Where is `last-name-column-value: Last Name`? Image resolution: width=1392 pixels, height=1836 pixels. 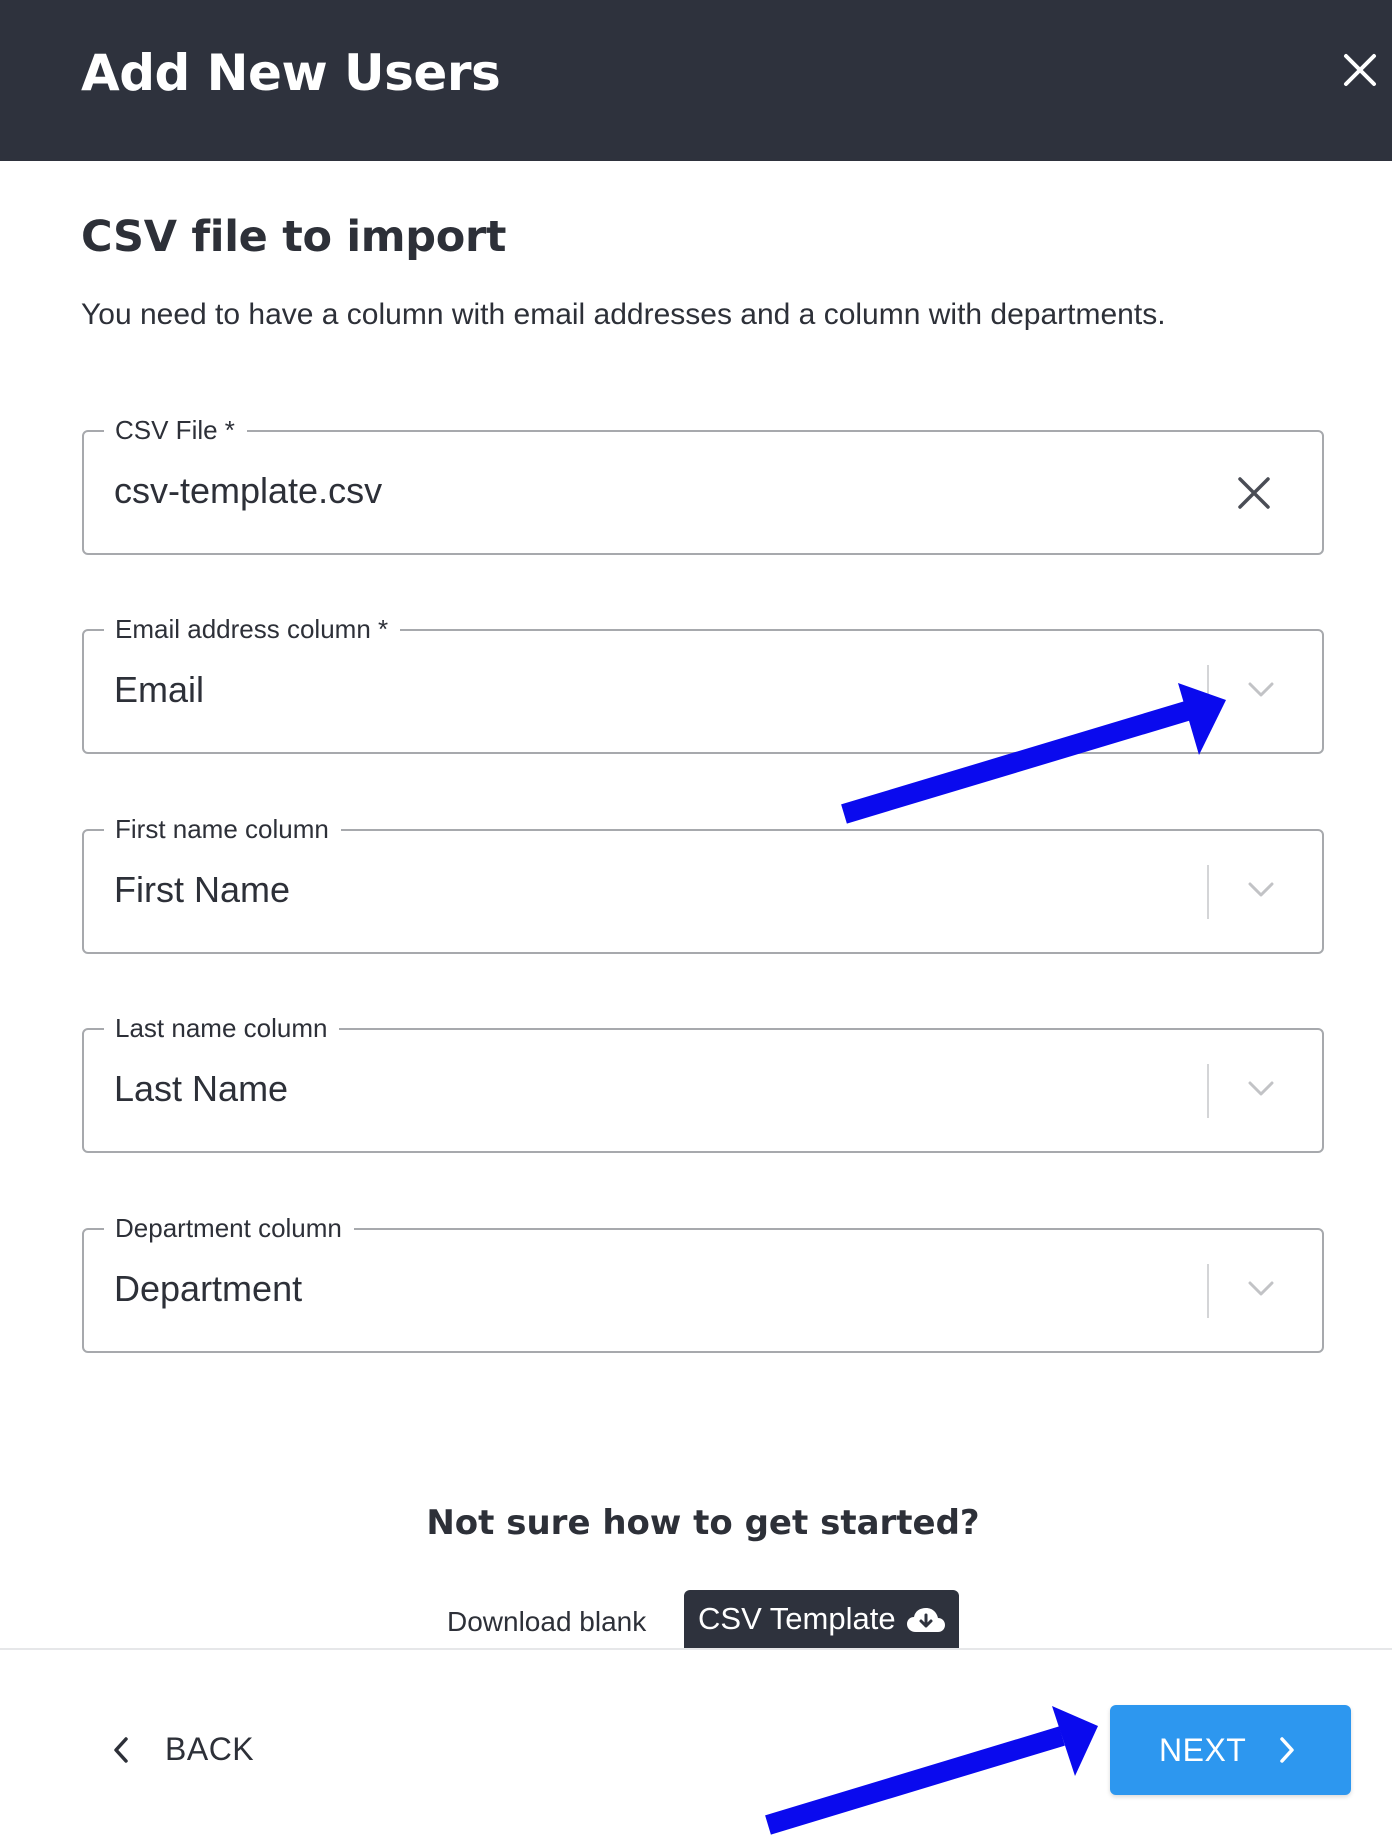
last-name-column-value: Last Name is located at coordinates (201, 1088).